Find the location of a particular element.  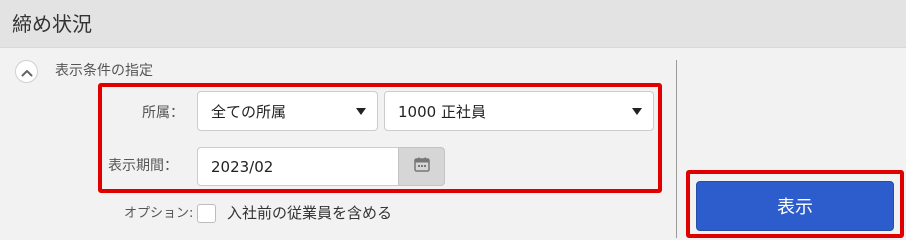

conditions-toggle-button is located at coordinates (26, 71).